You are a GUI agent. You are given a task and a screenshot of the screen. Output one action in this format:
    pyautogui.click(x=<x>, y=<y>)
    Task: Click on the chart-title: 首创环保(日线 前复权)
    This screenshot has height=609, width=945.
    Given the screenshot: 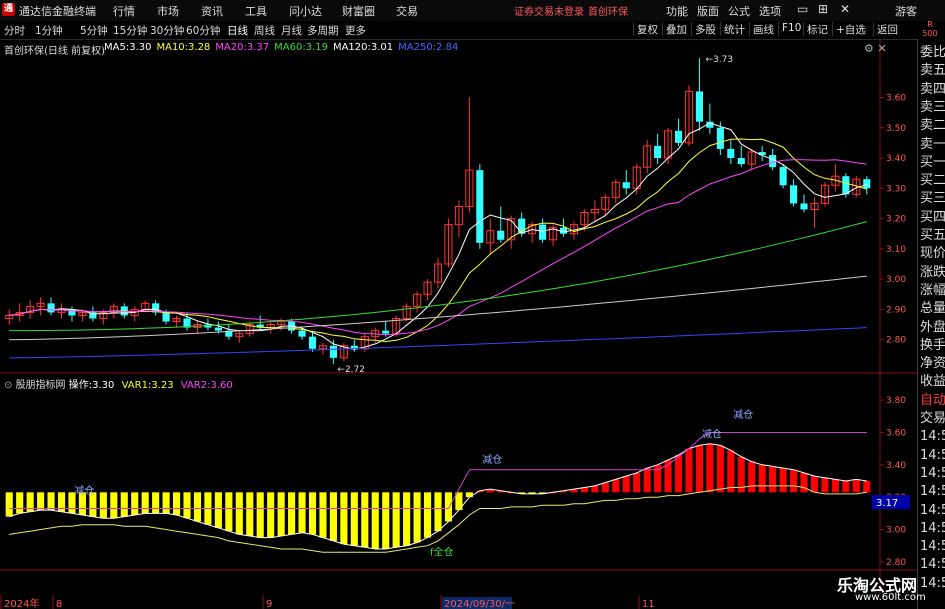 What is the action you would take?
    pyautogui.click(x=54, y=51)
    